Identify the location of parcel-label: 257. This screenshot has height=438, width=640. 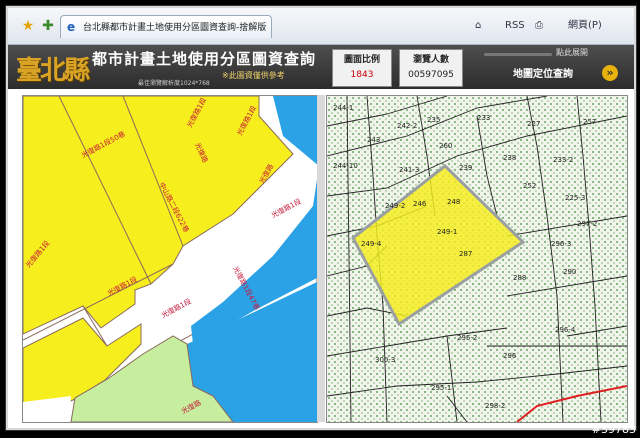
(589, 122).